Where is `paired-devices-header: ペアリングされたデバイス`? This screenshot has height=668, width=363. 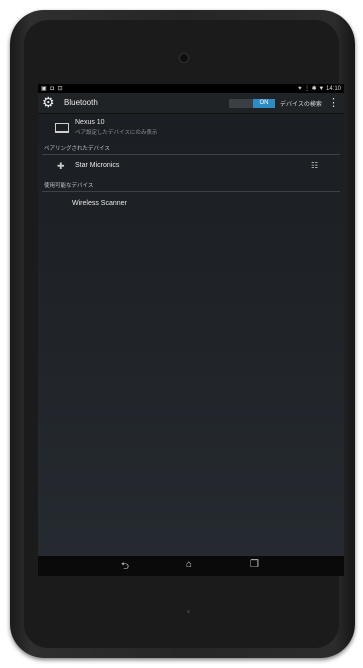
paired-devices-header: ペアリングされたデバイス is located at coordinates (191, 148).